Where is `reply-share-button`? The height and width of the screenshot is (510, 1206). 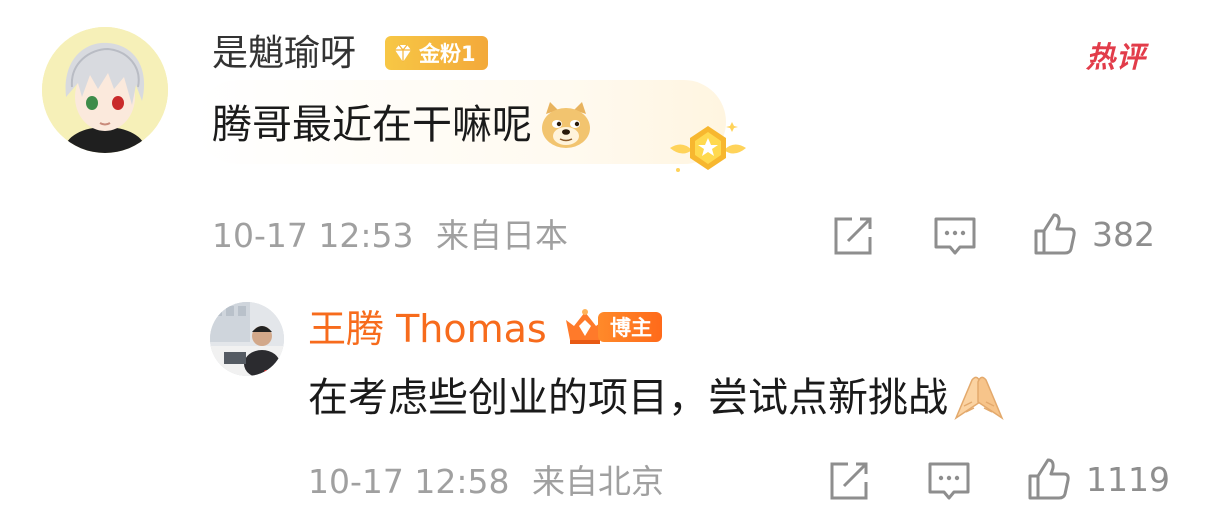
reply-share-button is located at coordinates (849, 481).